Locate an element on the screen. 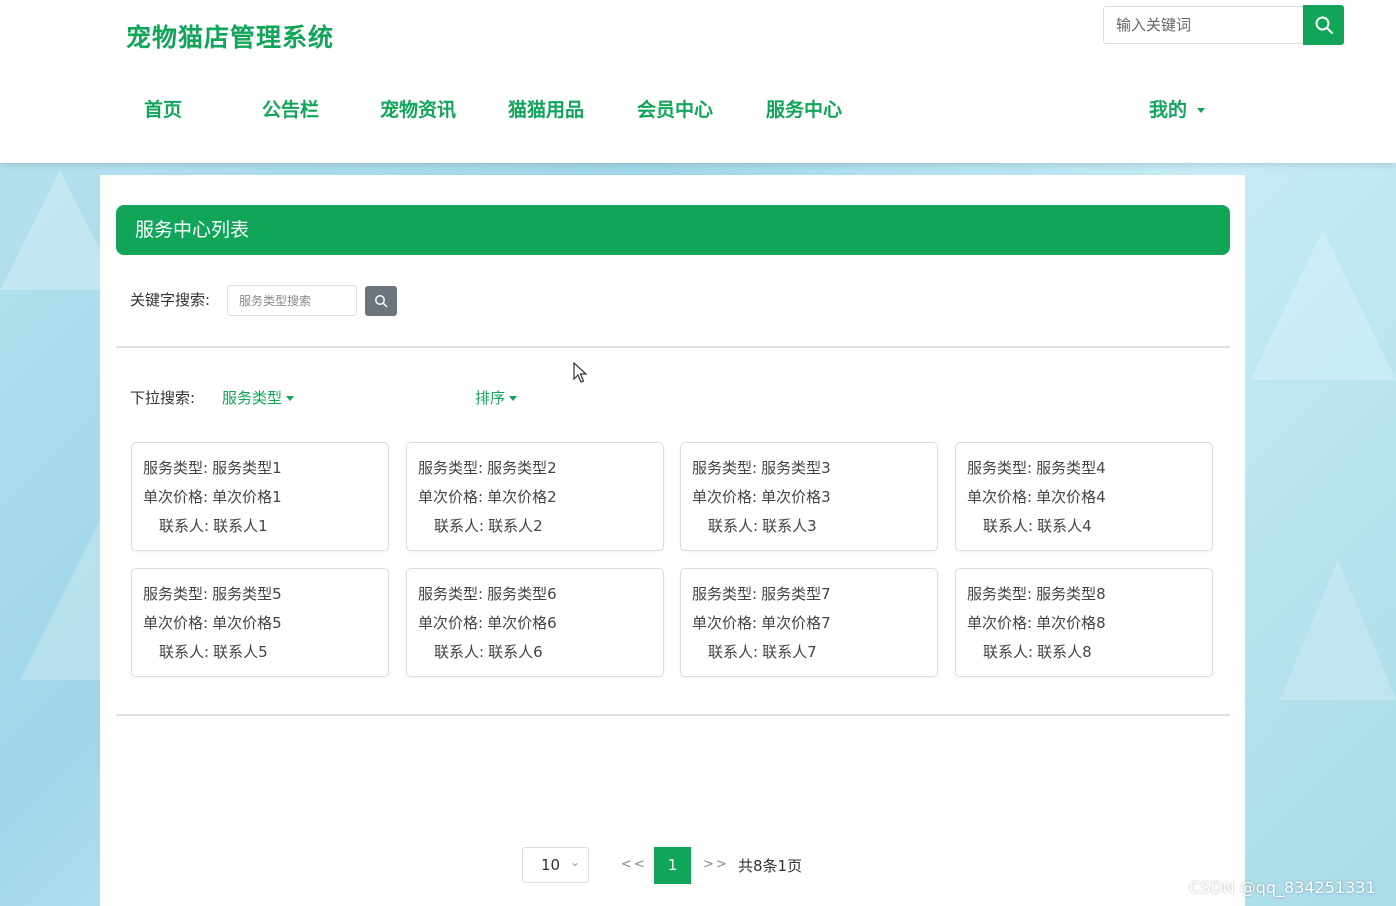 The height and width of the screenshot is (906, 1396). contact-person-value: 联系人8 is located at coordinates (1064, 652).